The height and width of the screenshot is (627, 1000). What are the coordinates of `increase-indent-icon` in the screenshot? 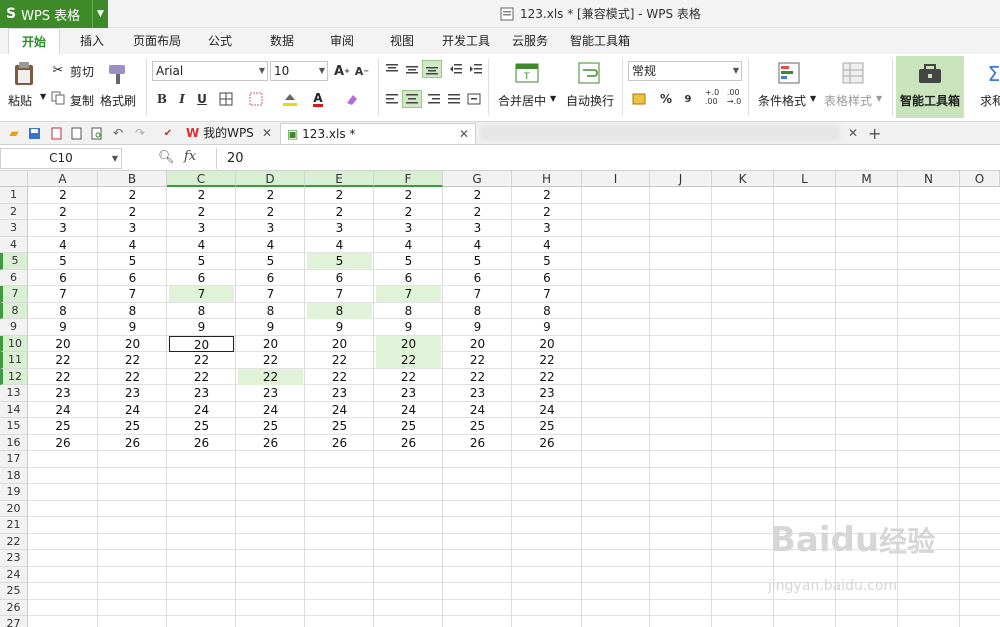 It's located at (476, 69).